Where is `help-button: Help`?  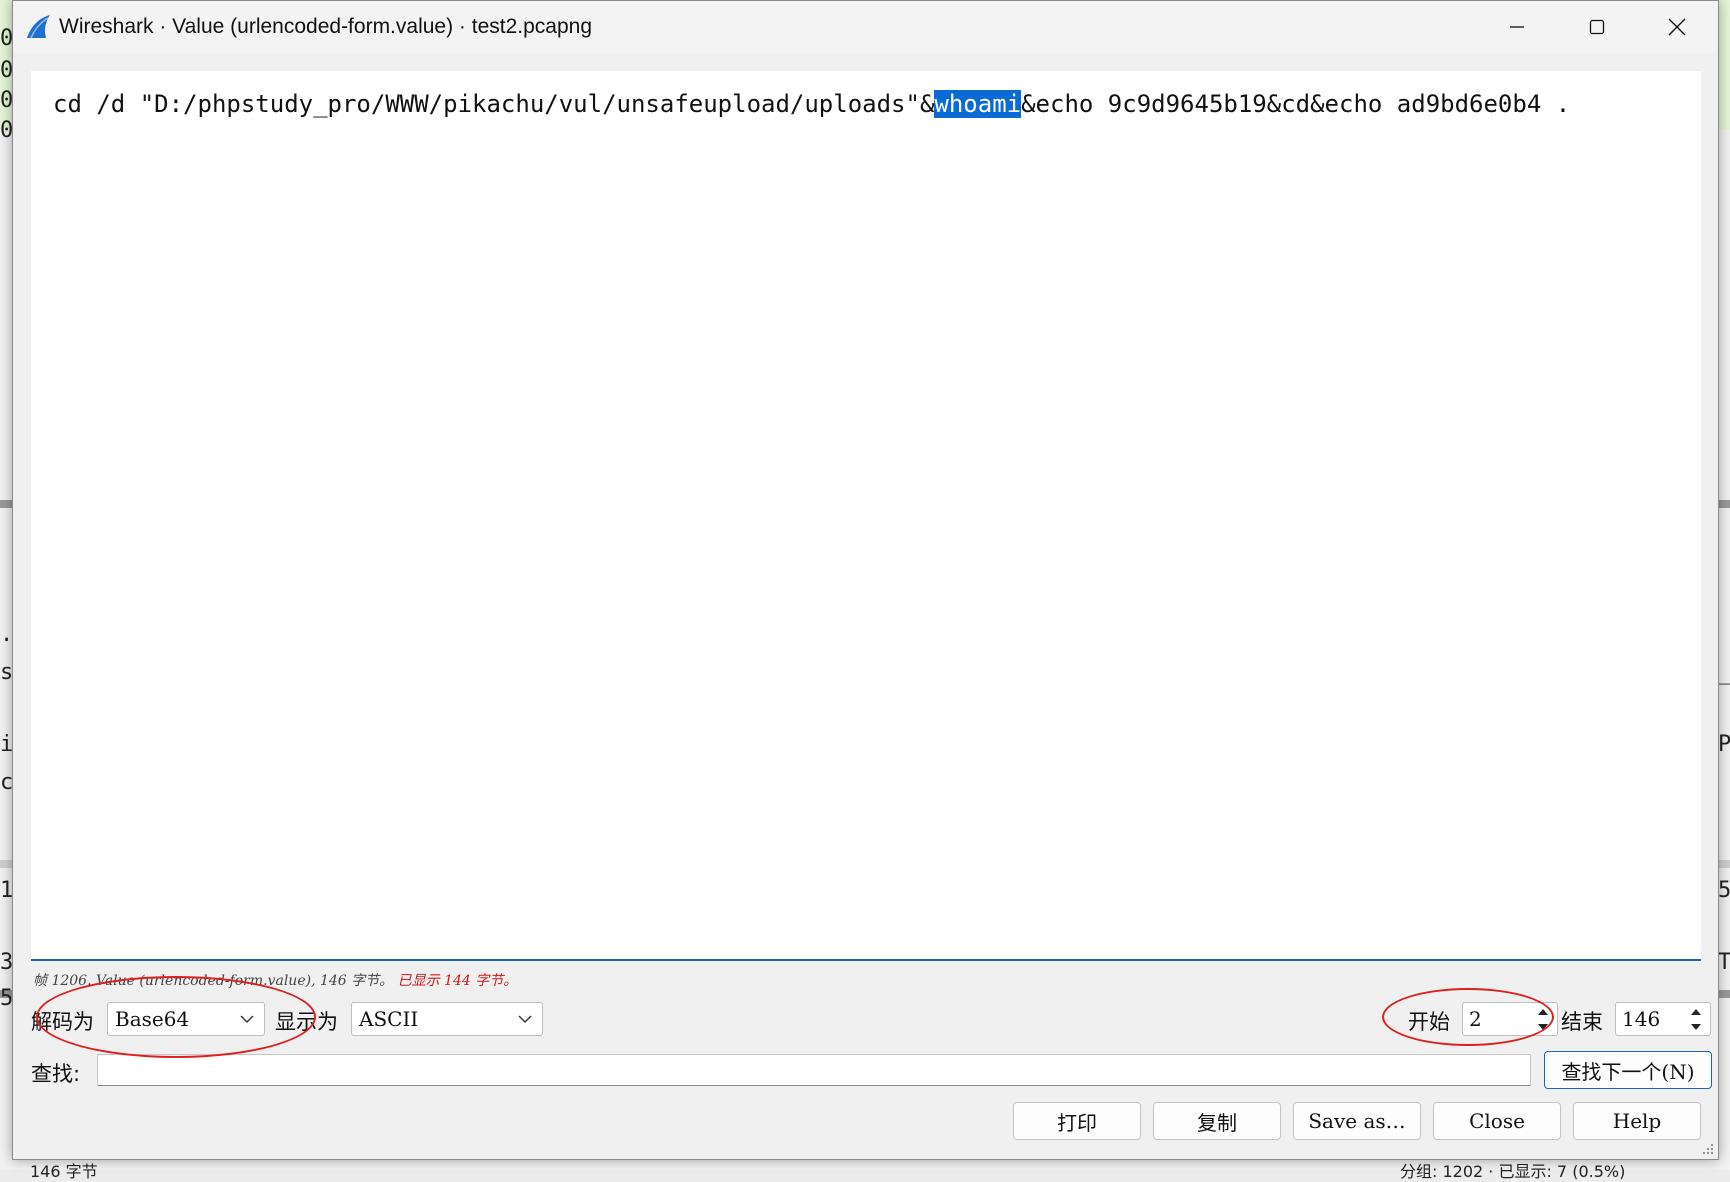
help-button: Help is located at coordinates (1637, 1121).